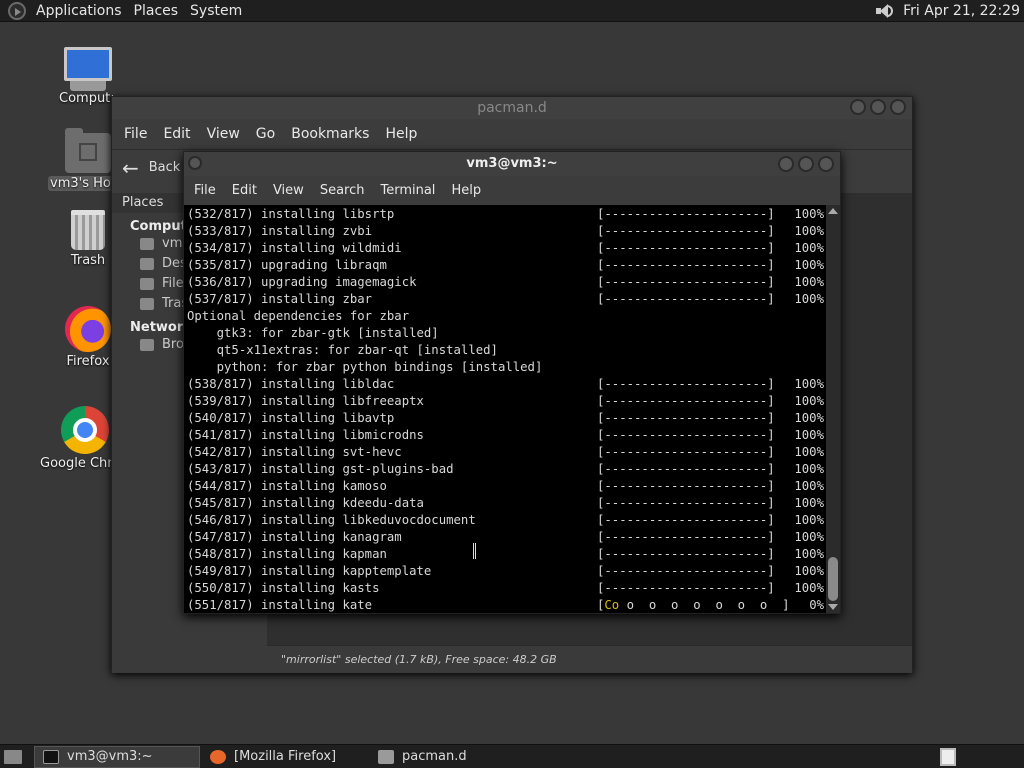 The height and width of the screenshot is (768, 1024). What do you see at coordinates (884, 11) in the screenshot?
I see `volume-icon` at bounding box center [884, 11].